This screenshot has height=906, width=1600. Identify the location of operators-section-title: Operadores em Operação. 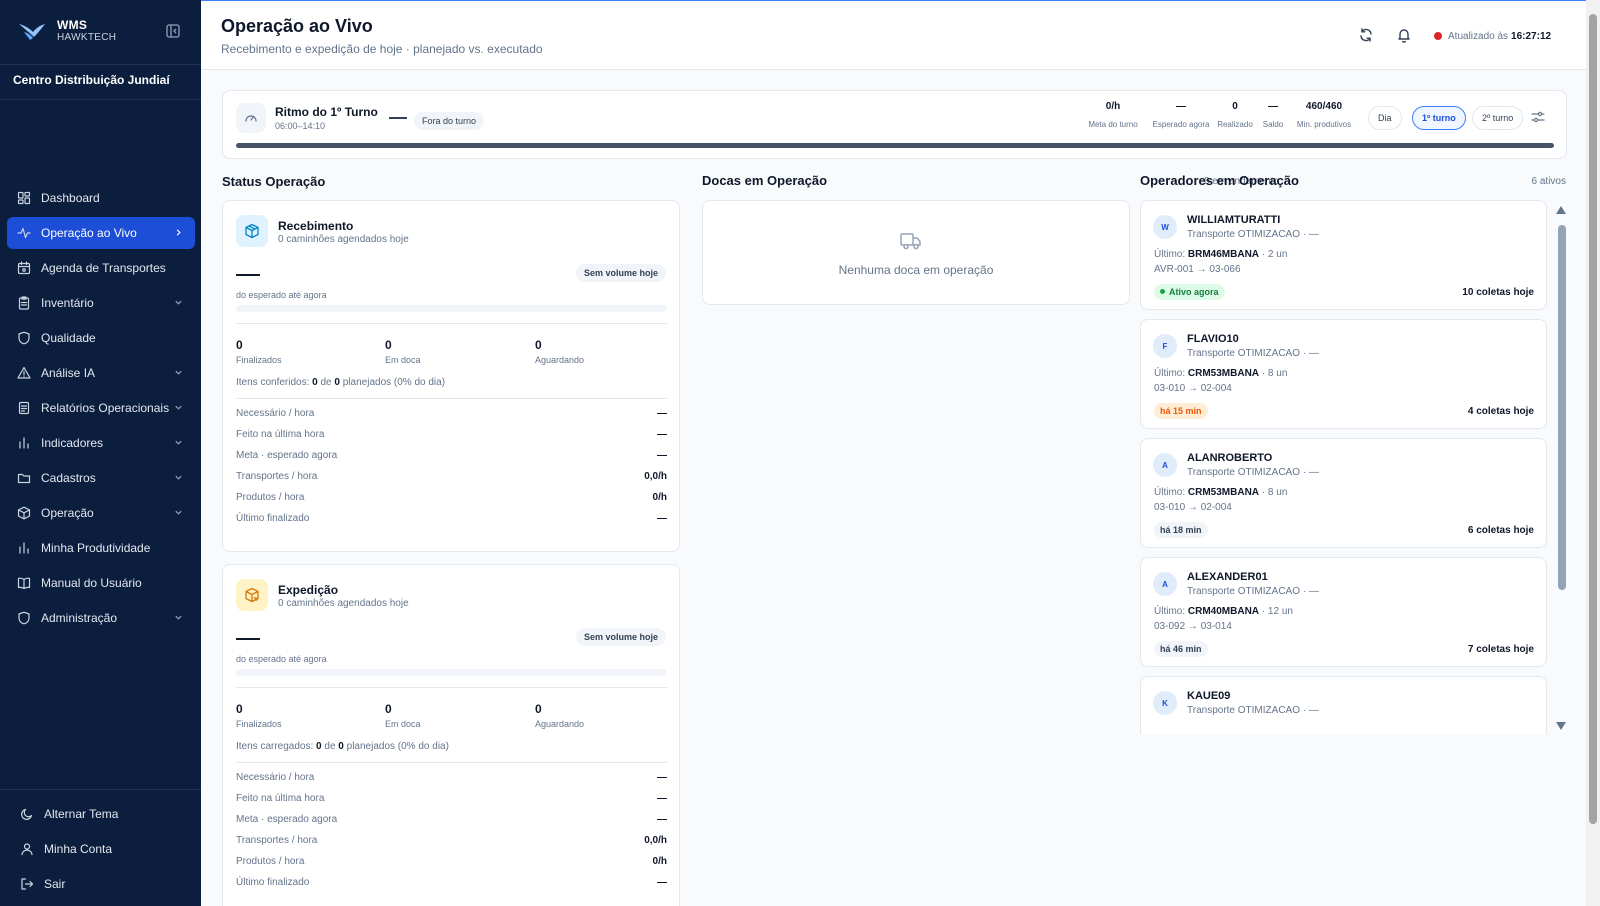
(1219, 180).